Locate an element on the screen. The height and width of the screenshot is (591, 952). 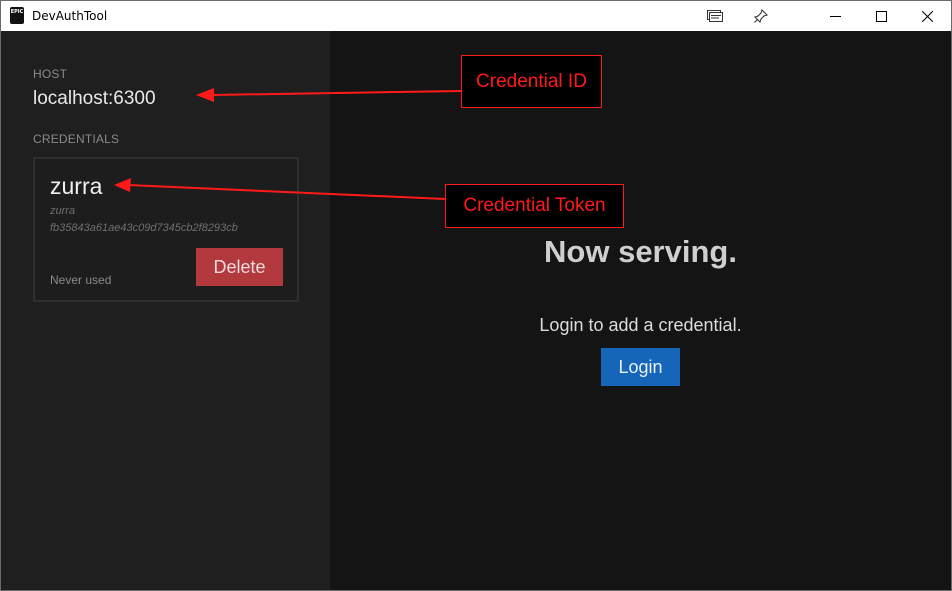
host-label: HOST is located at coordinates (50, 74).